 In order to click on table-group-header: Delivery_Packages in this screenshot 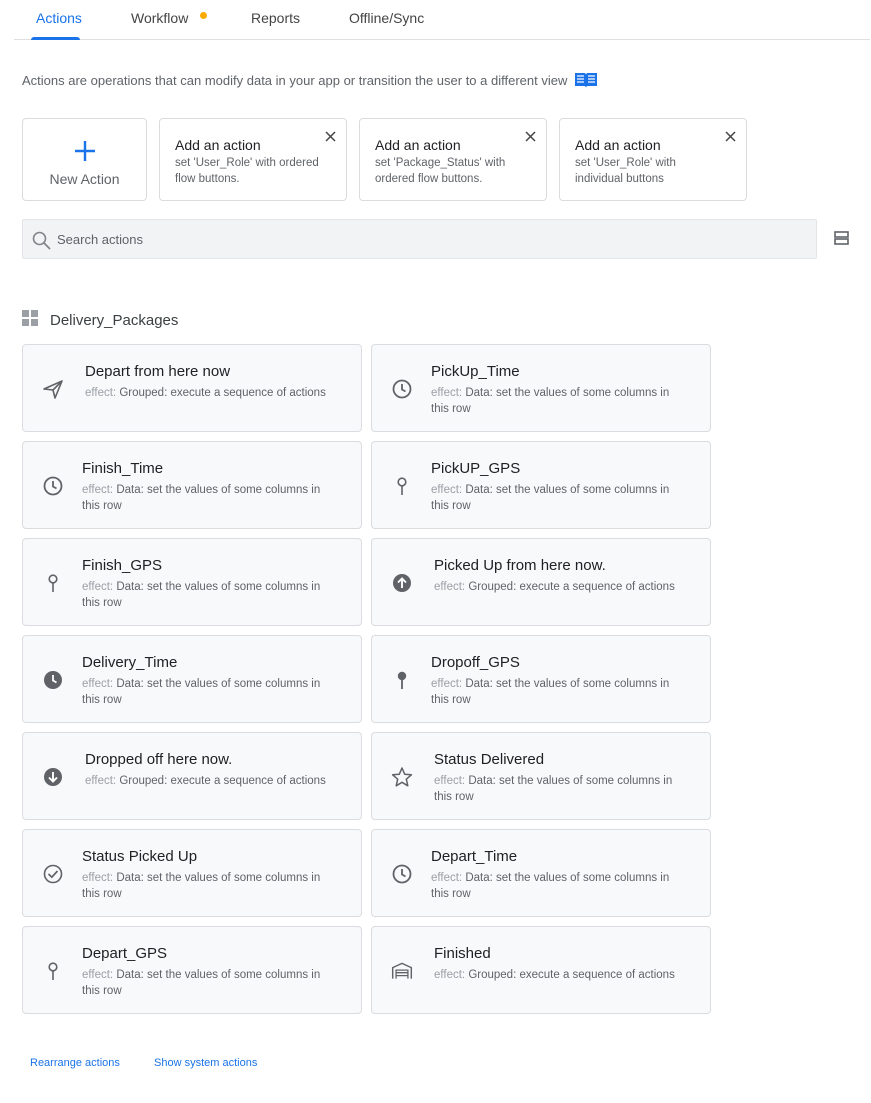, I will do `click(100, 320)`.